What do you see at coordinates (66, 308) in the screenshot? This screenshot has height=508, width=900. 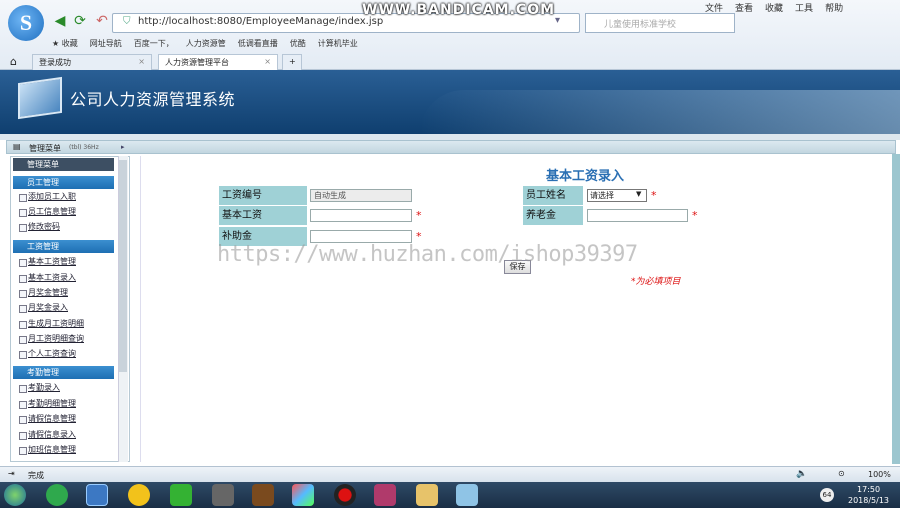 I see `sidebar-item-bonus-entry: 月奖金录入` at bounding box center [66, 308].